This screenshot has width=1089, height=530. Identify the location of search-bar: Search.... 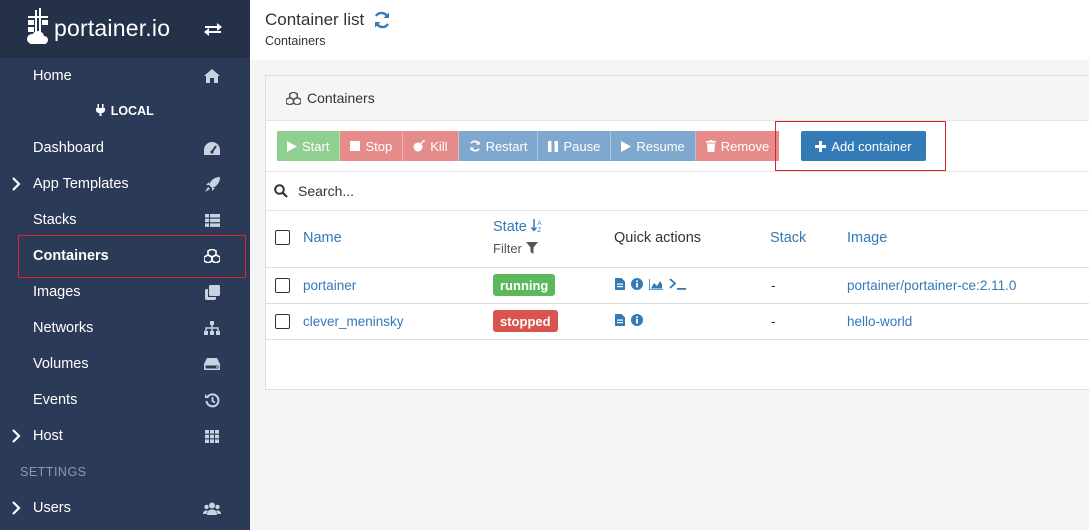
(677, 191).